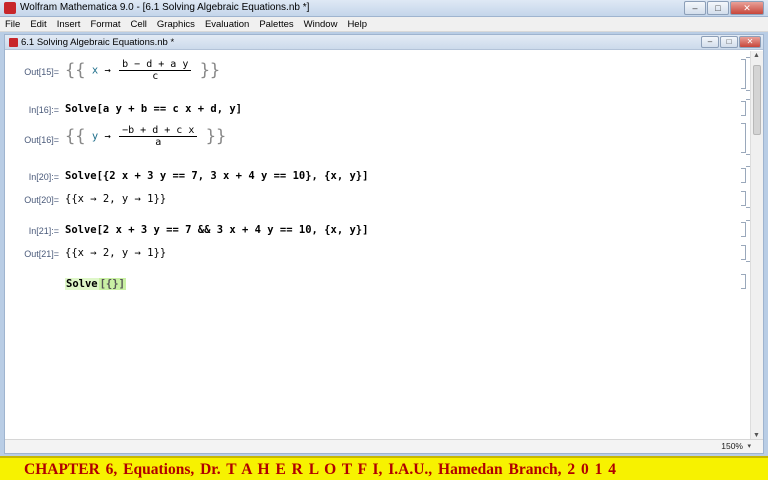  Describe the element at coordinates (718, 8) in the screenshot. I see `maximize-button: □` at that location.